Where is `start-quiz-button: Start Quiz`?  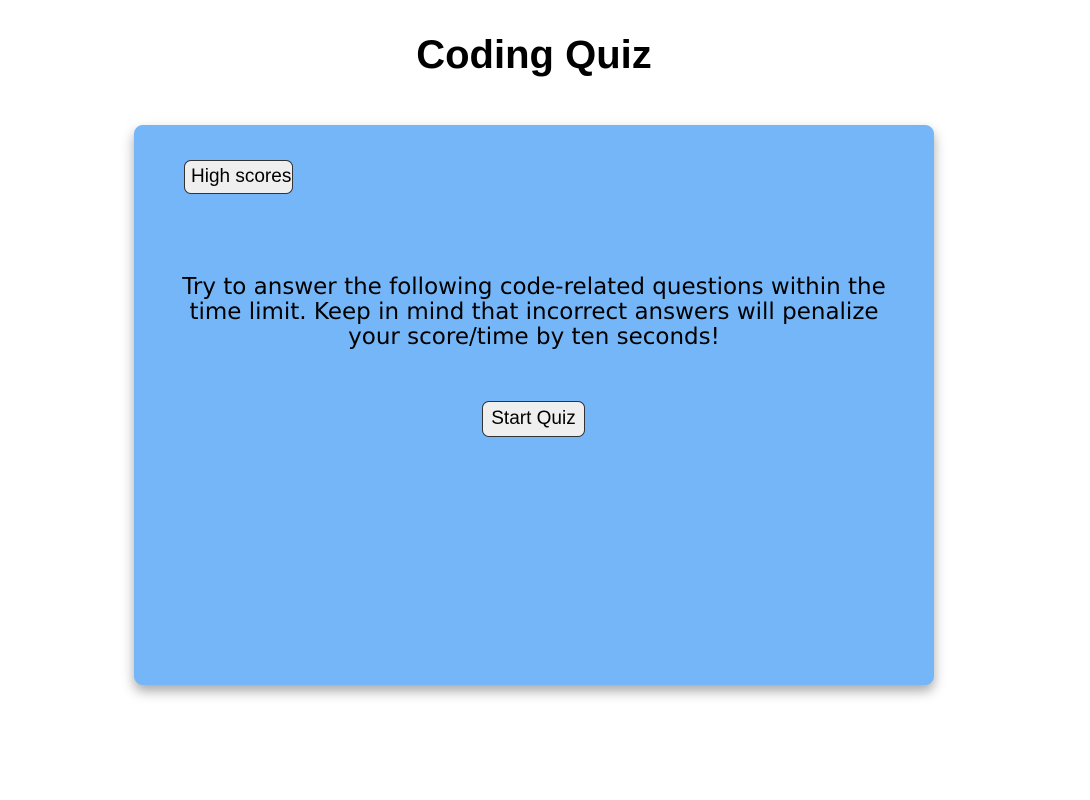
start-quiz-button: Start Quiz is located at coordinates (533, 419).